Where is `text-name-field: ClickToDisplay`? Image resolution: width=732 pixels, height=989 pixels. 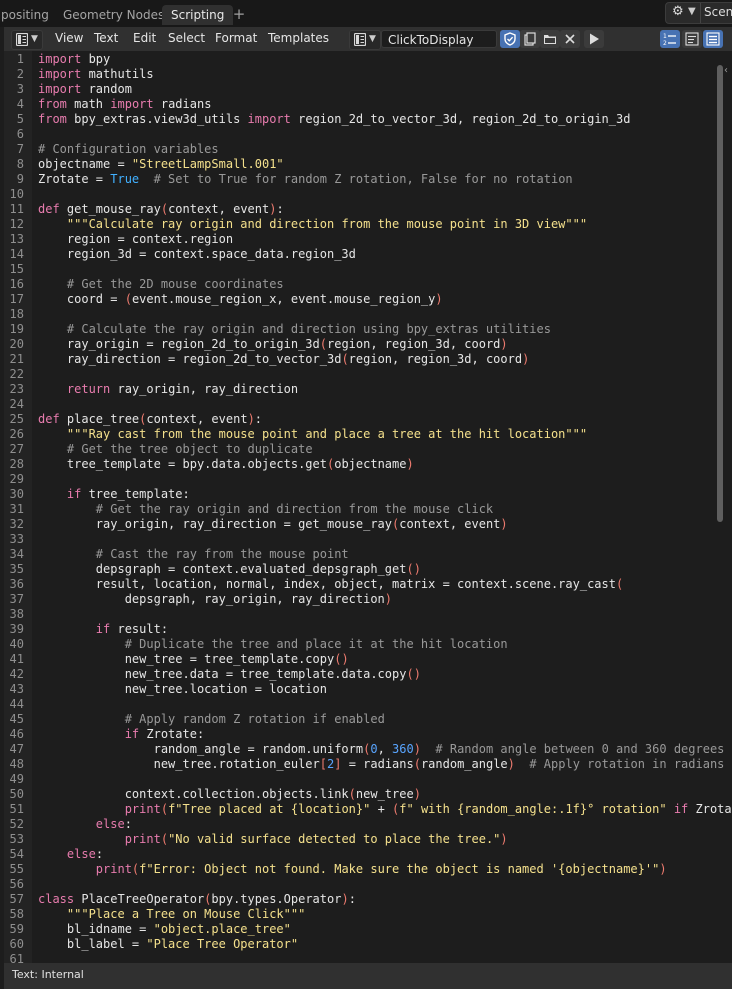 text-name-field: ClickToDisplay is located at coordinates (439, 39).